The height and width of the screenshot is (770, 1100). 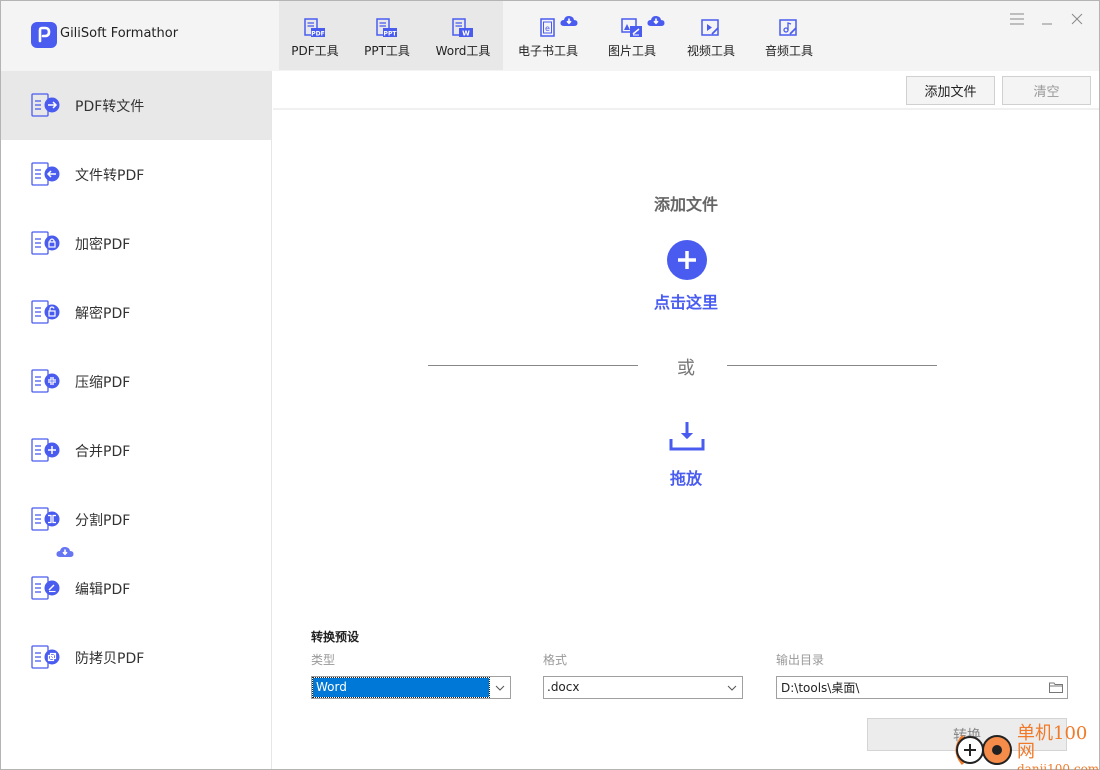 I want to click on tab-label: 视频工具, so click(x=710, y=51).